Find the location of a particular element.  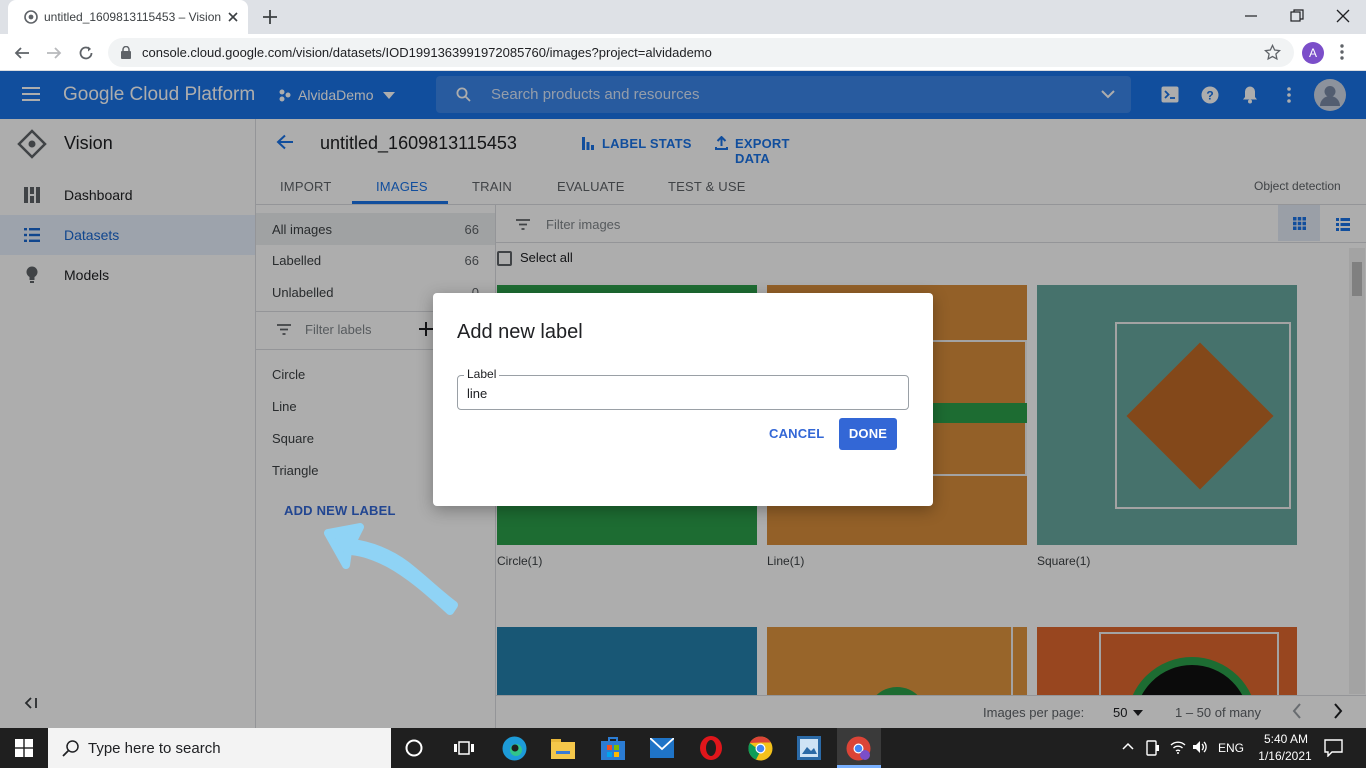

back-arrow-icon is located at coordinates (22, 53).